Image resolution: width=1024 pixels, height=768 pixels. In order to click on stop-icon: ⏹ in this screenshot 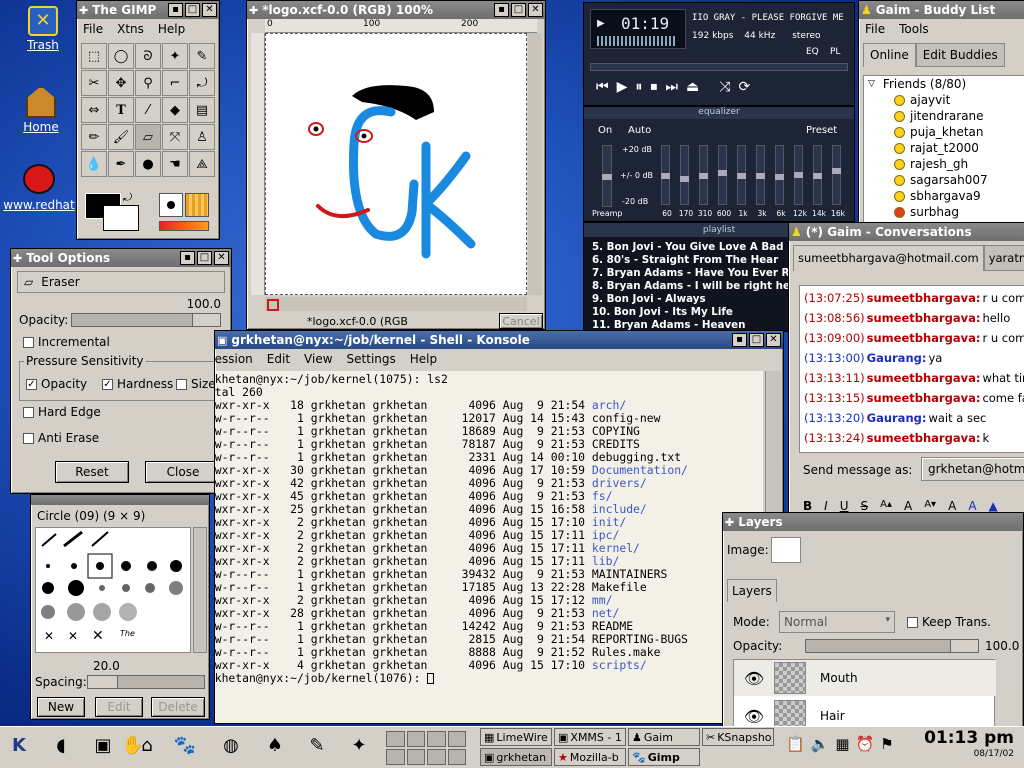, I will do `click(653, 87)`.